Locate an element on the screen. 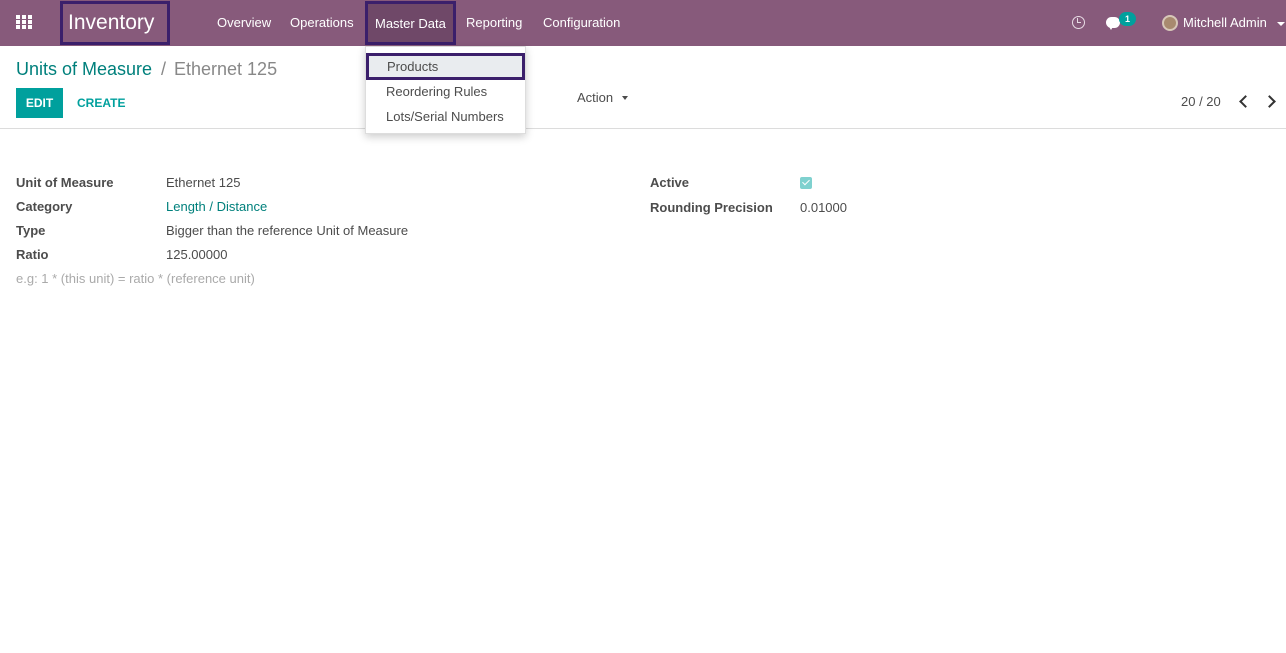  unit-of-measure-label: Unit of Measure is located at coordinates (65, 182).